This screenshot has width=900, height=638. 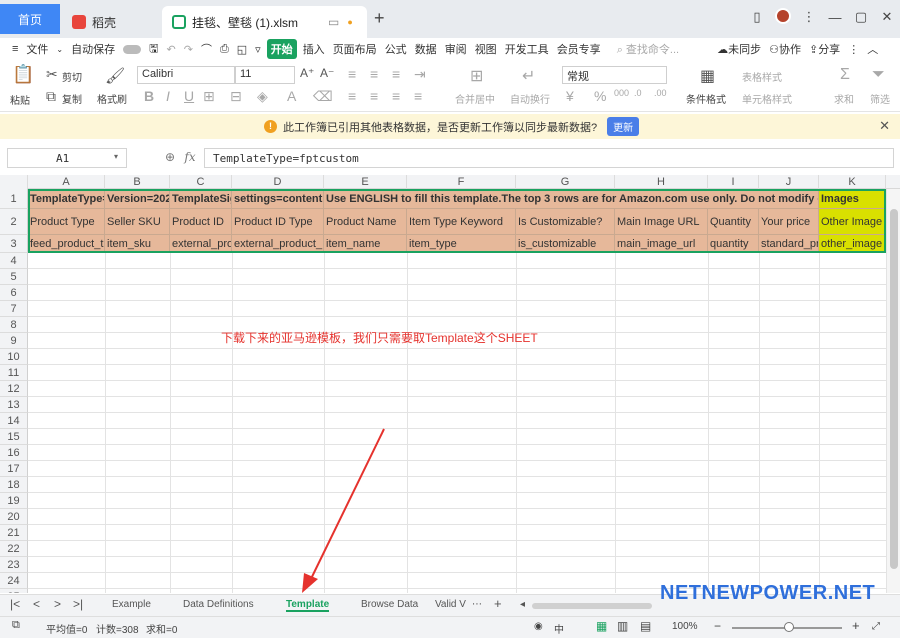 What do you see at coordinates (170, 157) in the screenshot?
I see `zoom-icon: ⊕` at bounding box center [170, 157].